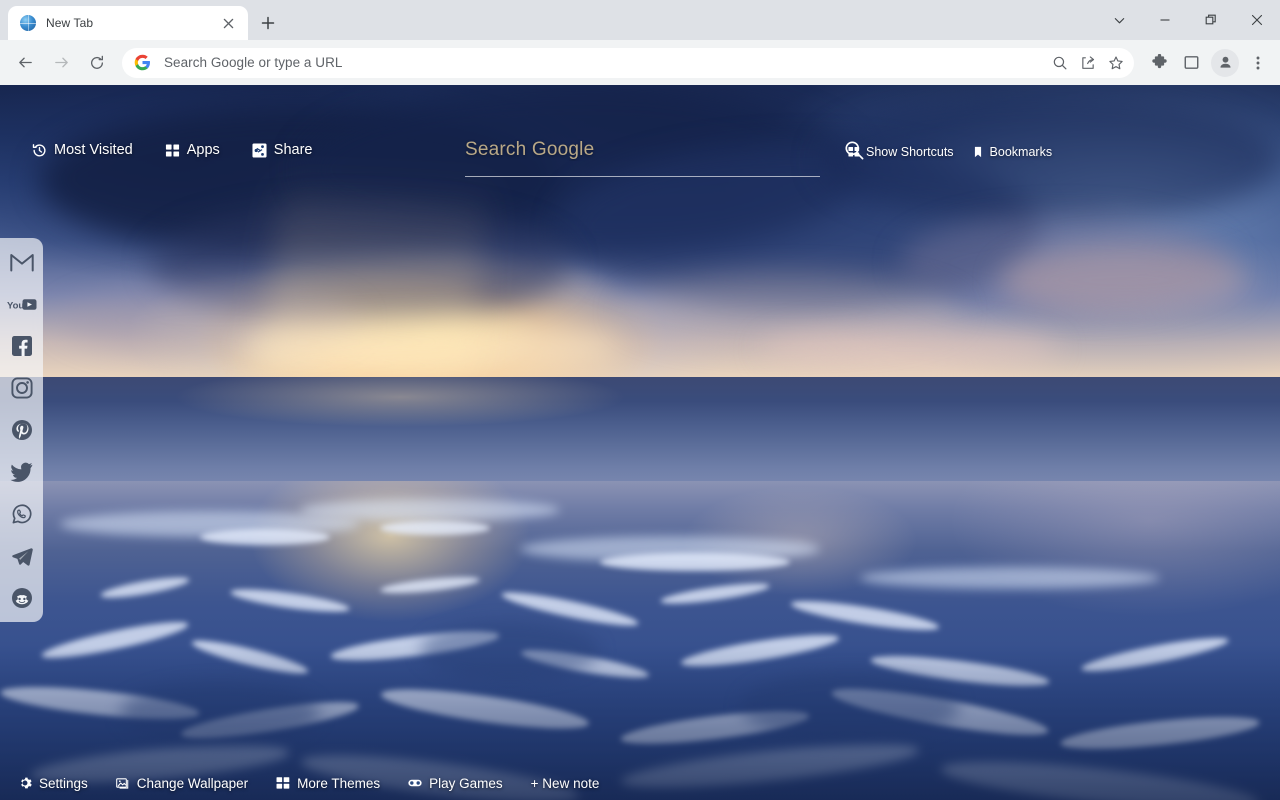 This screenshot has width=1280, height=800. What do you see at coordinates (1119, 20) in the screenshot?
I see `chevron-down-icon` at bounding box center [1119, 20].